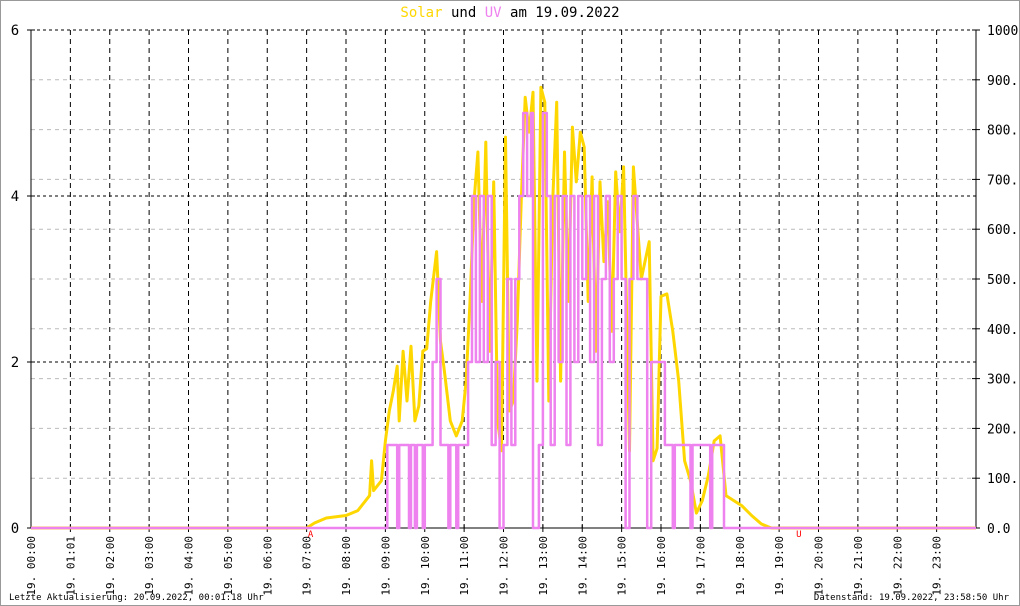 Image resolution: width=1020 pixels, height=606 pixels. What do you see at coordinates (622, 566) in the screenshot?
I see `x-axis-tick-label: 19. 15:00` at bounding box center [622, 566].